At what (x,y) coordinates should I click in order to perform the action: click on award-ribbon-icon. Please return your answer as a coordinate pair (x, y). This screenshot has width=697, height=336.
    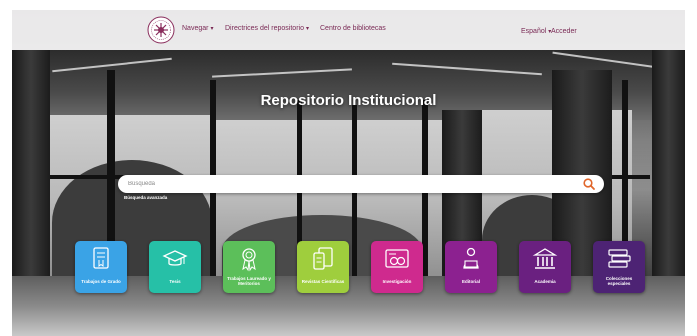
    Looking at the image, I should click on (249, 260).